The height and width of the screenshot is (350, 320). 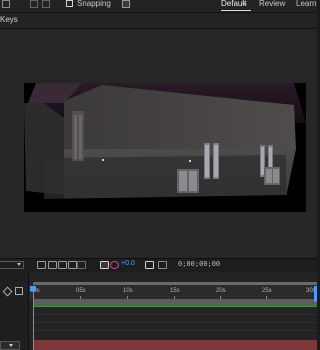 I want to click on rotate-tool-icon, so click(x=46, y=4).